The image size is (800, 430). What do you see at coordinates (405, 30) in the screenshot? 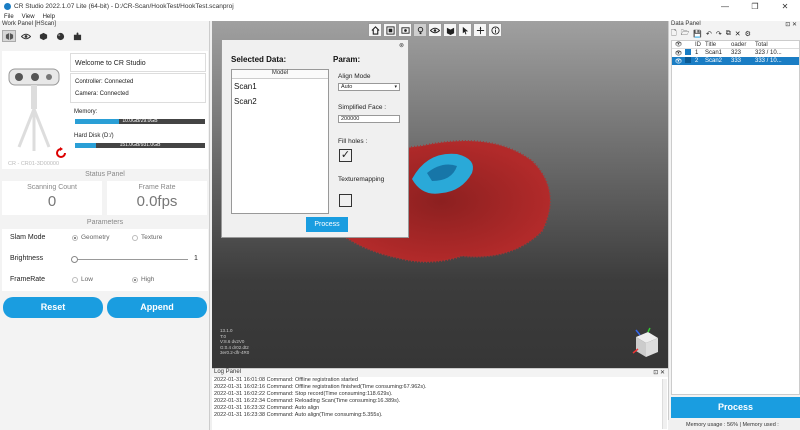
I see `screenshot-icon` at bounding box center [405, 30].